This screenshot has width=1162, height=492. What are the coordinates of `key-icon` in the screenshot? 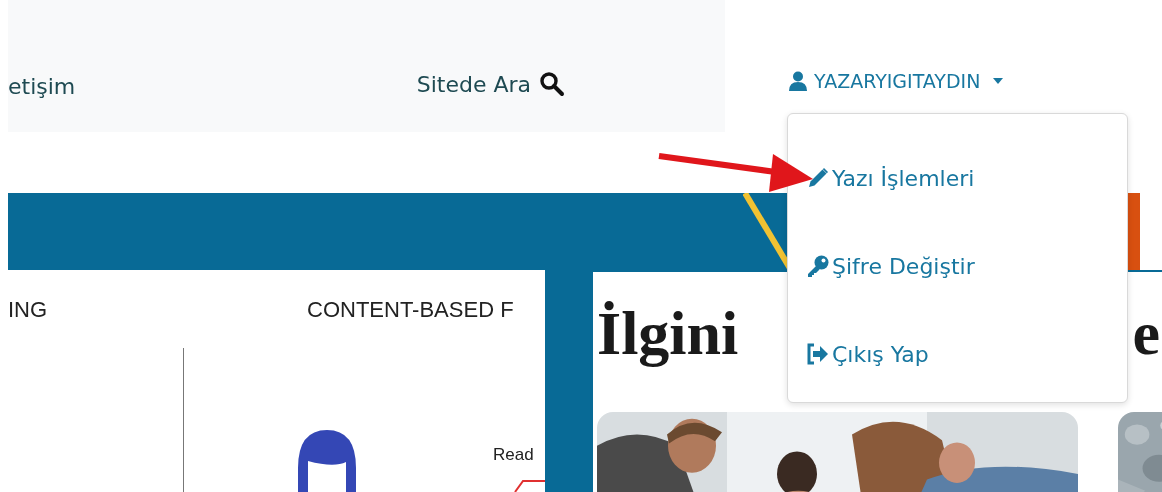 It's located at (818, 266).